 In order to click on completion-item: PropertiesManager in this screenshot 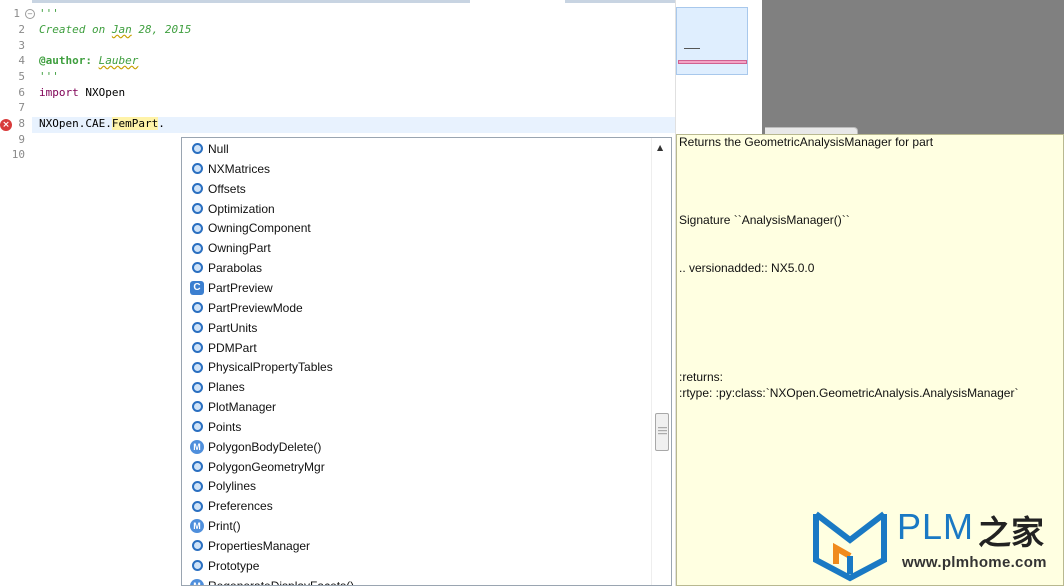, I will do `click(250, 547)`.